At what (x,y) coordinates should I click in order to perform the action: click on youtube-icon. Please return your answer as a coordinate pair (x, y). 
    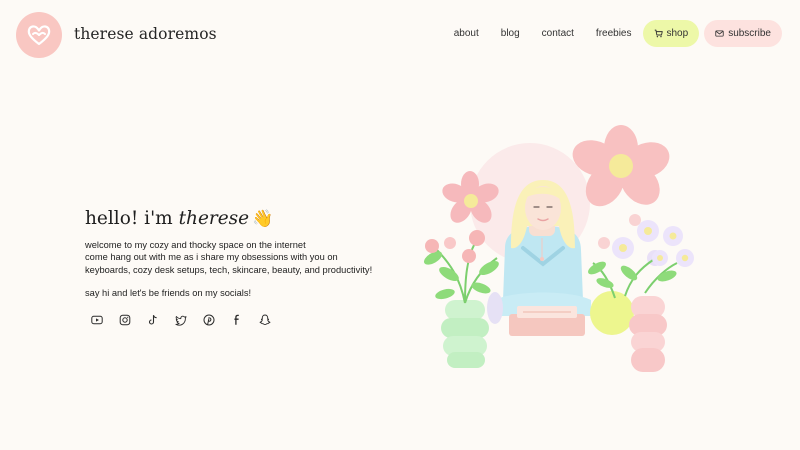
    Looking at the image, I should click on (97, 320).